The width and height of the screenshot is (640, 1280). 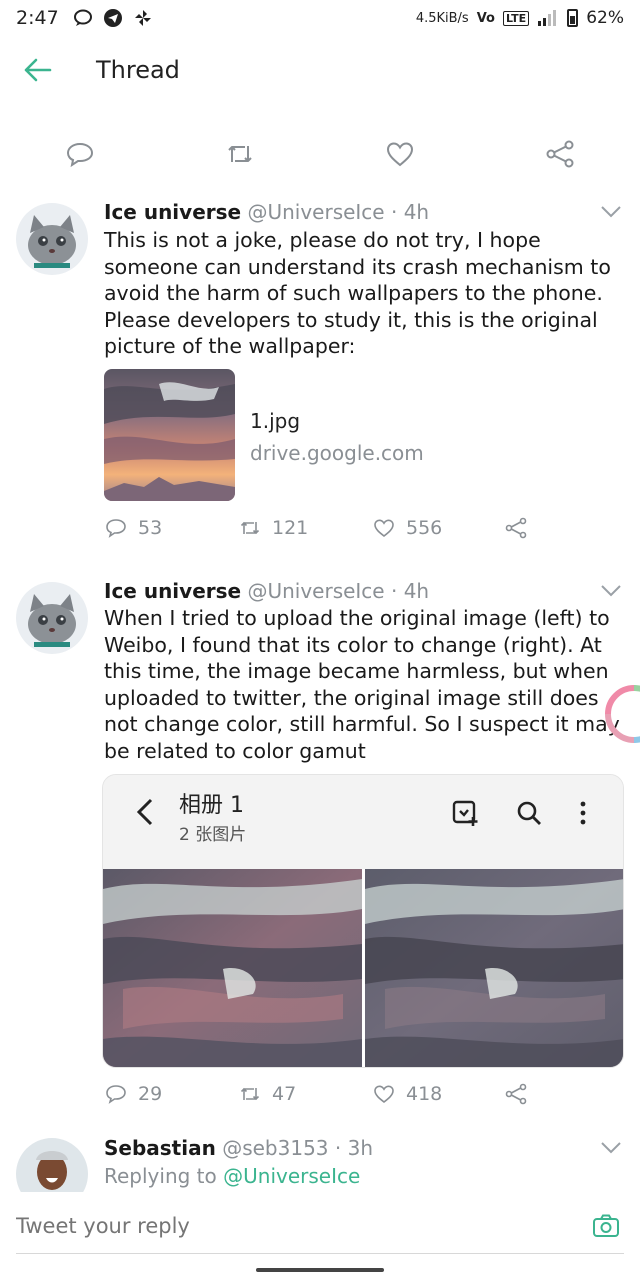 What do you see at coordinates (320, 1270) in the screenshot?
I see `home-indicator` at bounding box center [320, 1270].